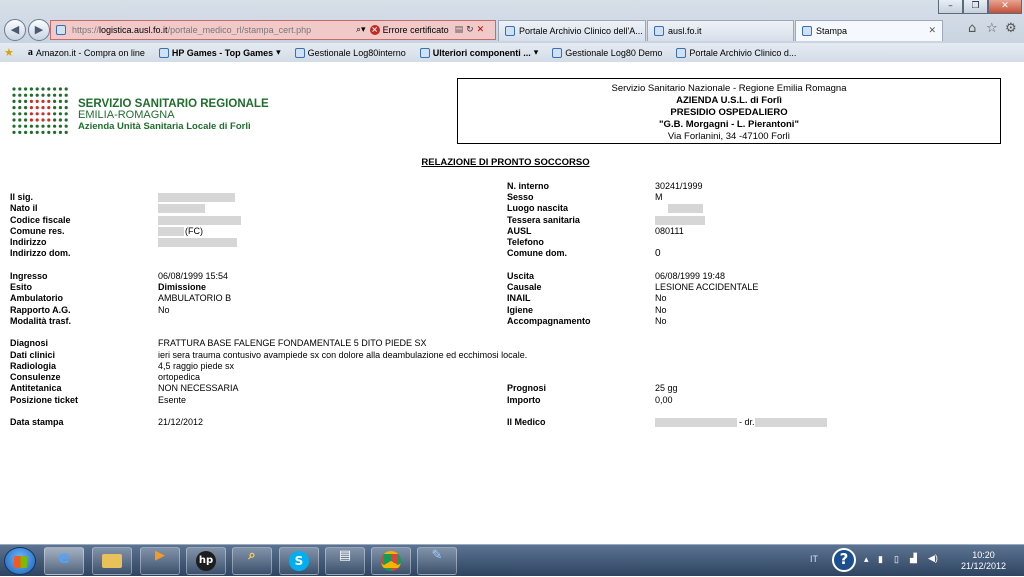  Describe the element at coordinates (505, 162) in the screenshot. I see `report-title: RELAZIONE DI PRONTO SOCCORSO` at that location.